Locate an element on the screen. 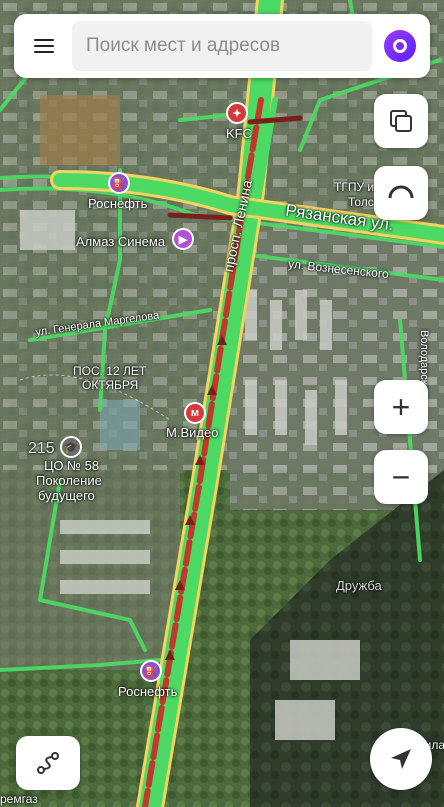  building-number-215: 215 is located at coordinates (41, 448).